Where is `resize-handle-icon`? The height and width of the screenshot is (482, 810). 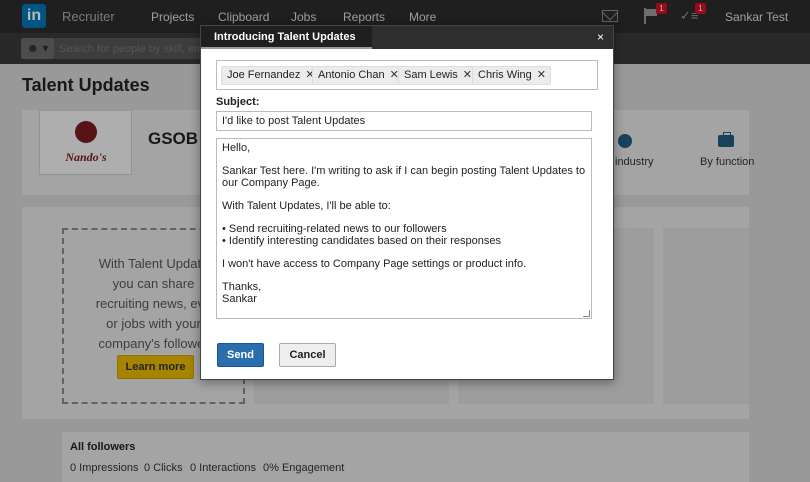 resize-handle-icon is located at coordinates (586, 313).